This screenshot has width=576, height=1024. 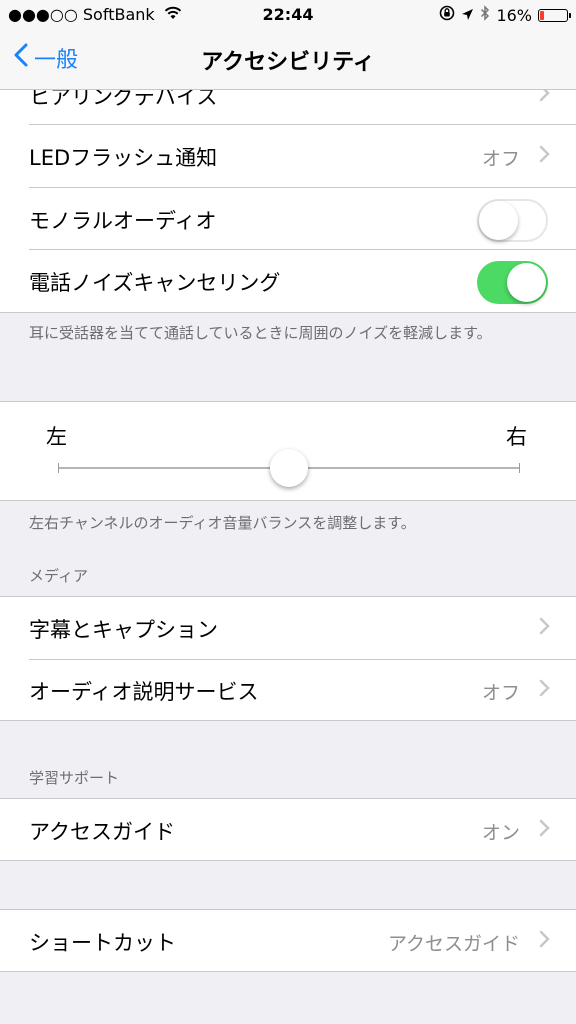 I want to click on location-icon, so click(x=467, y=15).